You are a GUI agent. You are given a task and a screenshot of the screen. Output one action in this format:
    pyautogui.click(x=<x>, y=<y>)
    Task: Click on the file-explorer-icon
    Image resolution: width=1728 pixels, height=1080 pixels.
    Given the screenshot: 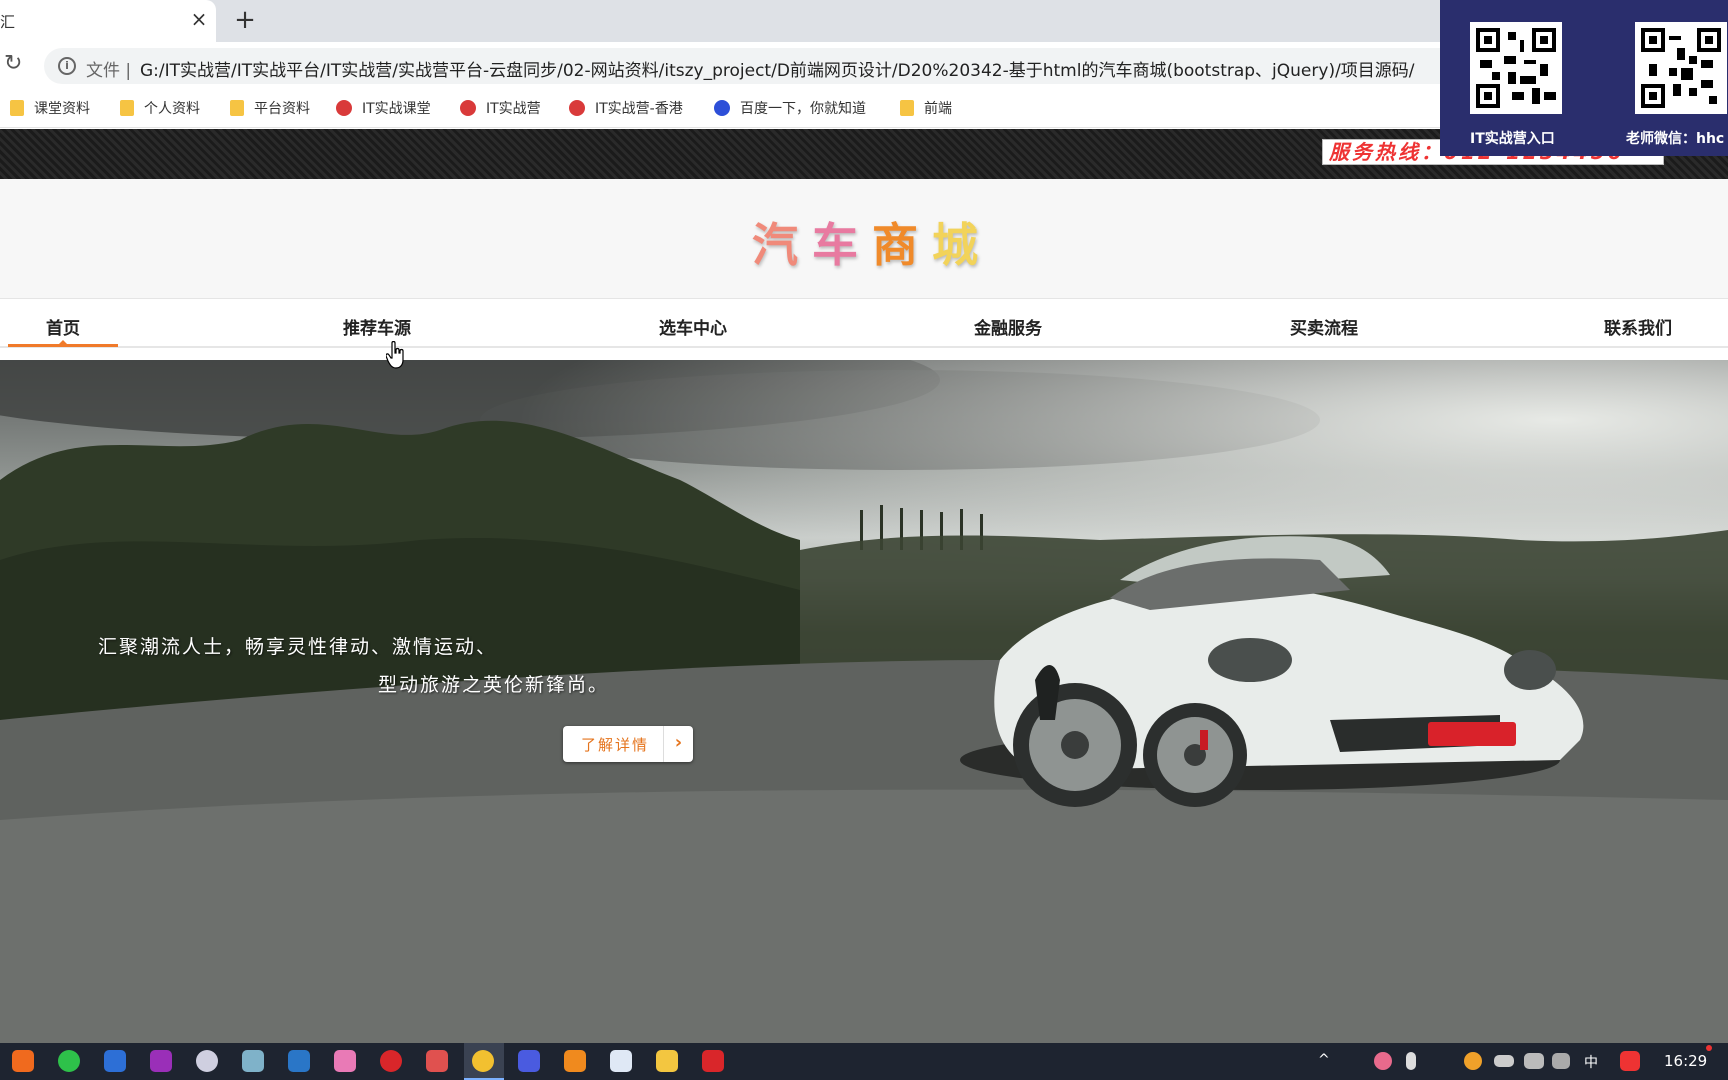 What is the action you would take?
    pyautogui.click(x=667, y=1061)
    